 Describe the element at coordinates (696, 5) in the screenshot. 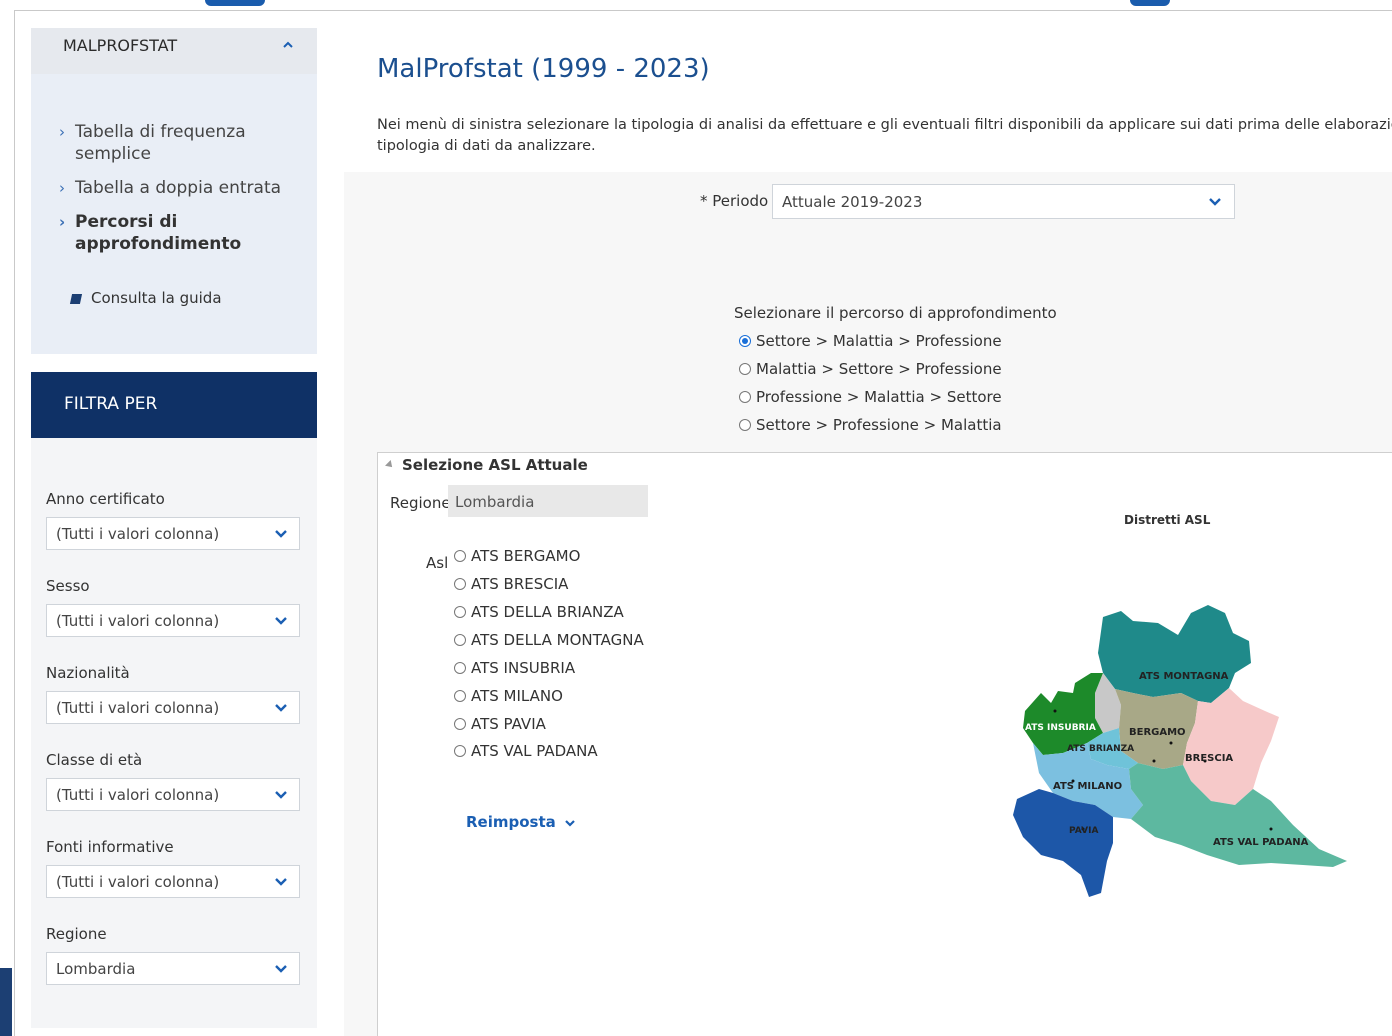

I see `top-bar` at that location.